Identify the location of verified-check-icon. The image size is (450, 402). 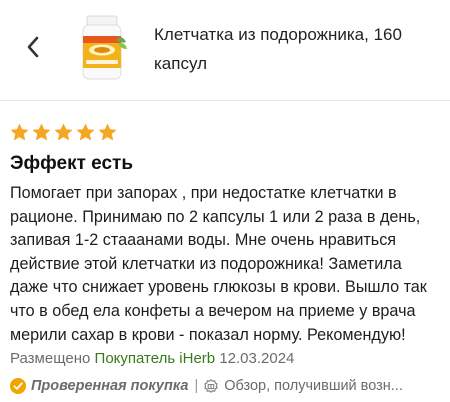
(18, 386).